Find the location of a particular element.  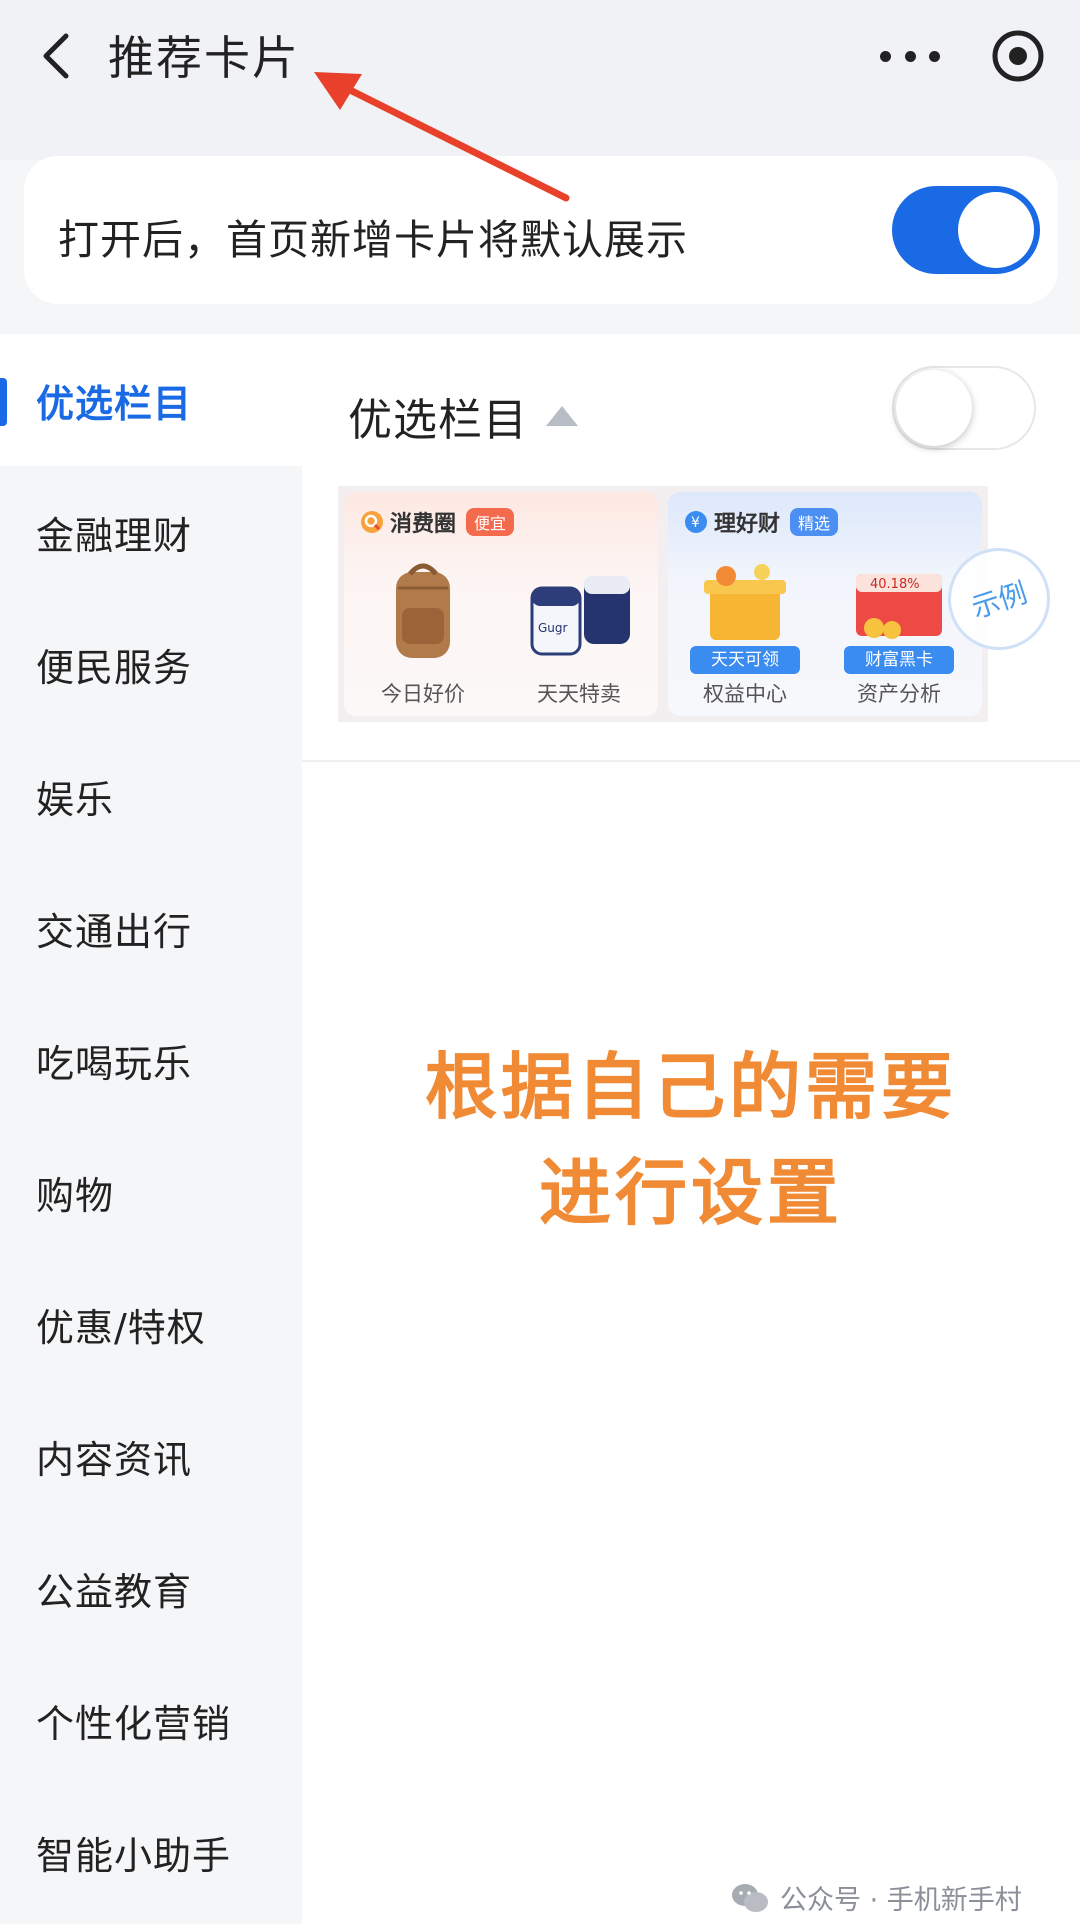

sidebar-item-label: 交通出行 is located at coordinates (114, 931).